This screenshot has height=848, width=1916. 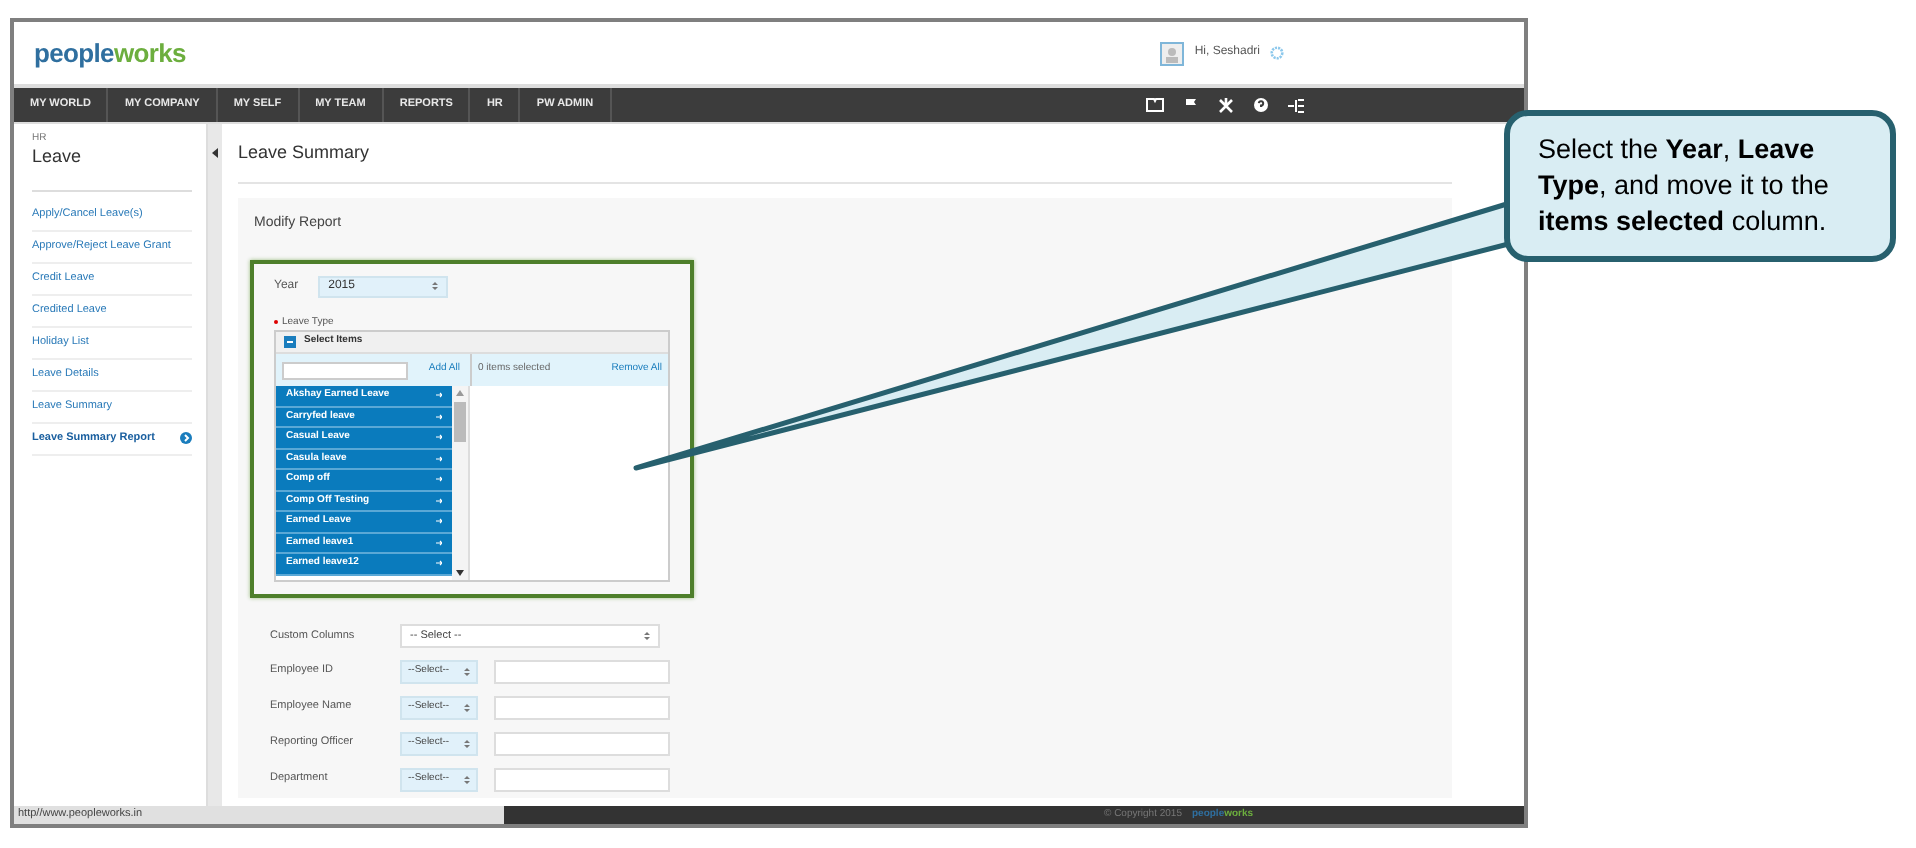 What do you see at coordinates (461, 483) in the screenshot?
I see `scrollbar` at bounding box center [461, 483].